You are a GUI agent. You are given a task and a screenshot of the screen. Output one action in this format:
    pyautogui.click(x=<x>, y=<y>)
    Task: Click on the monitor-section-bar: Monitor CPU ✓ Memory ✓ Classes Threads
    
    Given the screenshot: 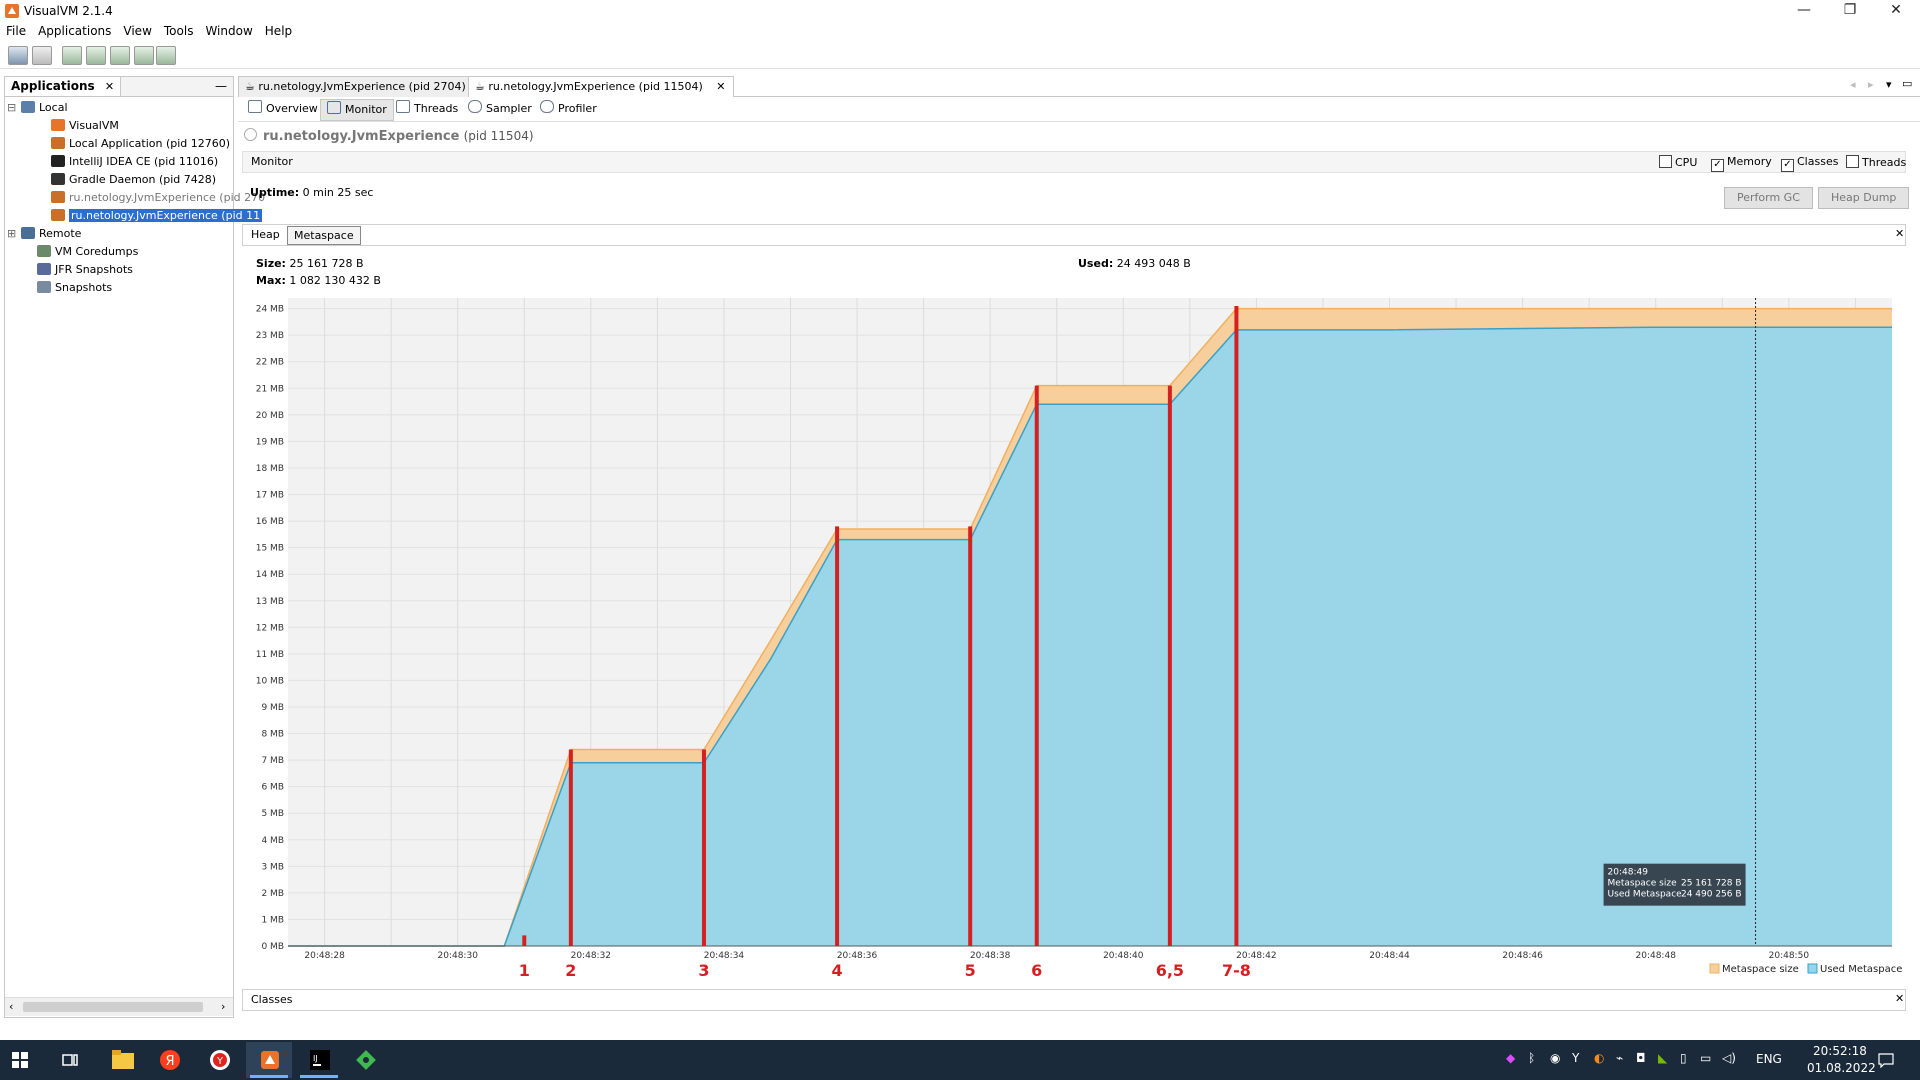 What is the action you would take?
    pyautogui.click(x=1074, y=162)
    